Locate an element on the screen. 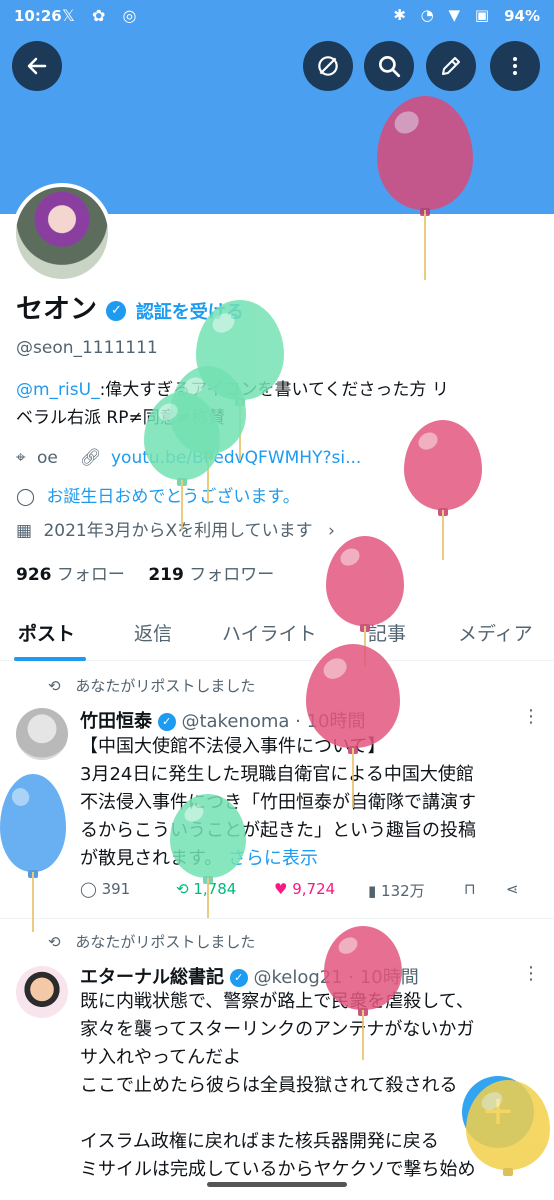  following-label: フォロー is located at coordinates (90, 575).